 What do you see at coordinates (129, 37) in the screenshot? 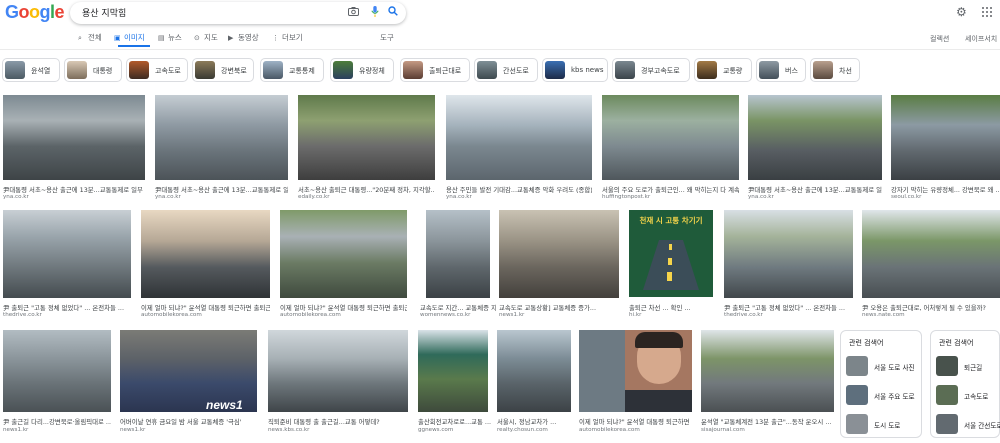
I see `tab-images: ▣ 이미지` at bounding box center [129, 37].